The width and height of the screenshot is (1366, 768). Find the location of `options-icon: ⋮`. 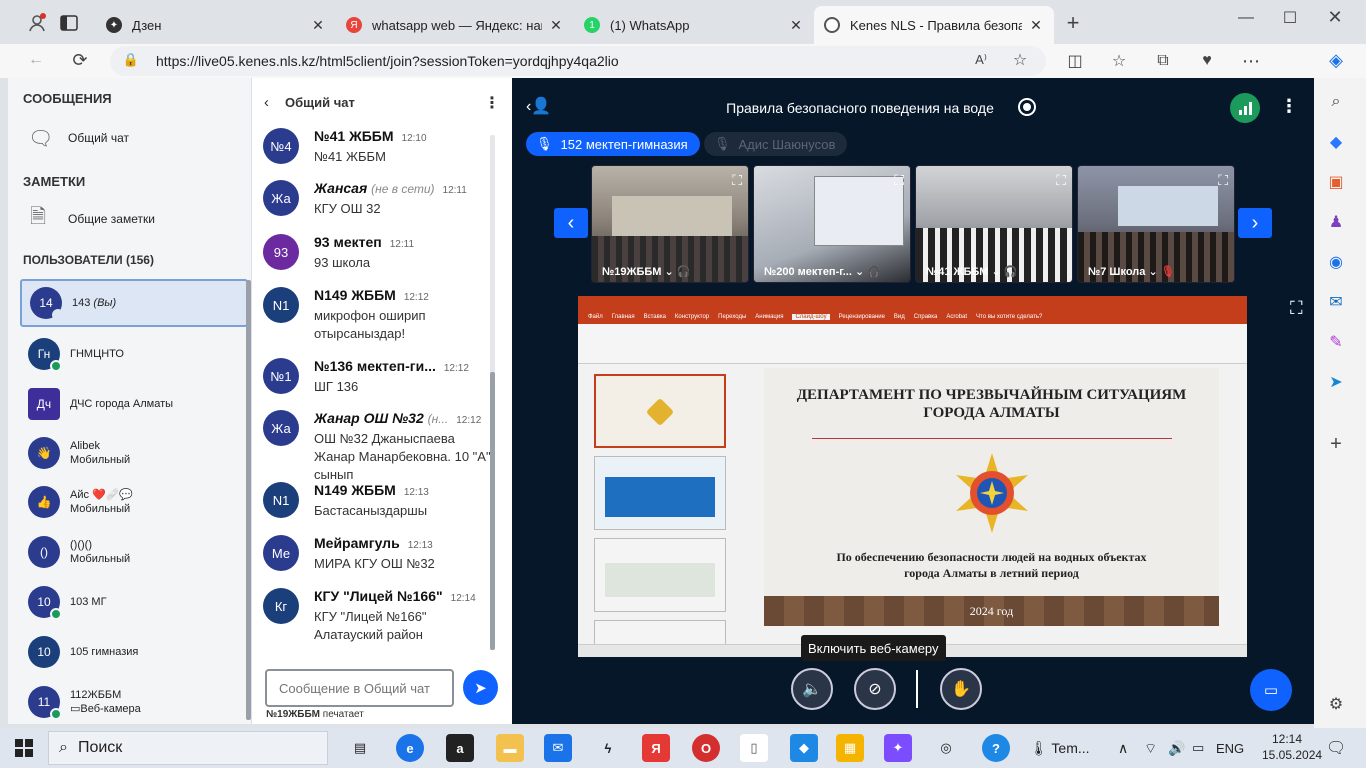

options-icon: ⋮ is located at coordinates (1289, 106).